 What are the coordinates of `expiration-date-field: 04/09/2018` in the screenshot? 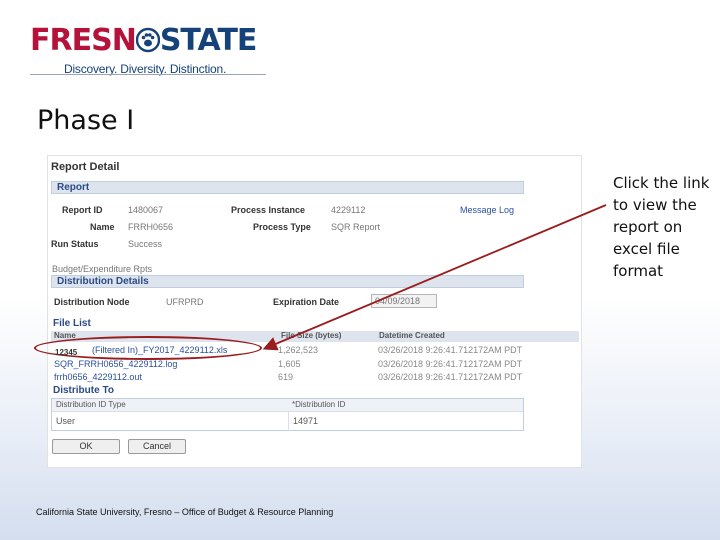 It's located at (404, 301).